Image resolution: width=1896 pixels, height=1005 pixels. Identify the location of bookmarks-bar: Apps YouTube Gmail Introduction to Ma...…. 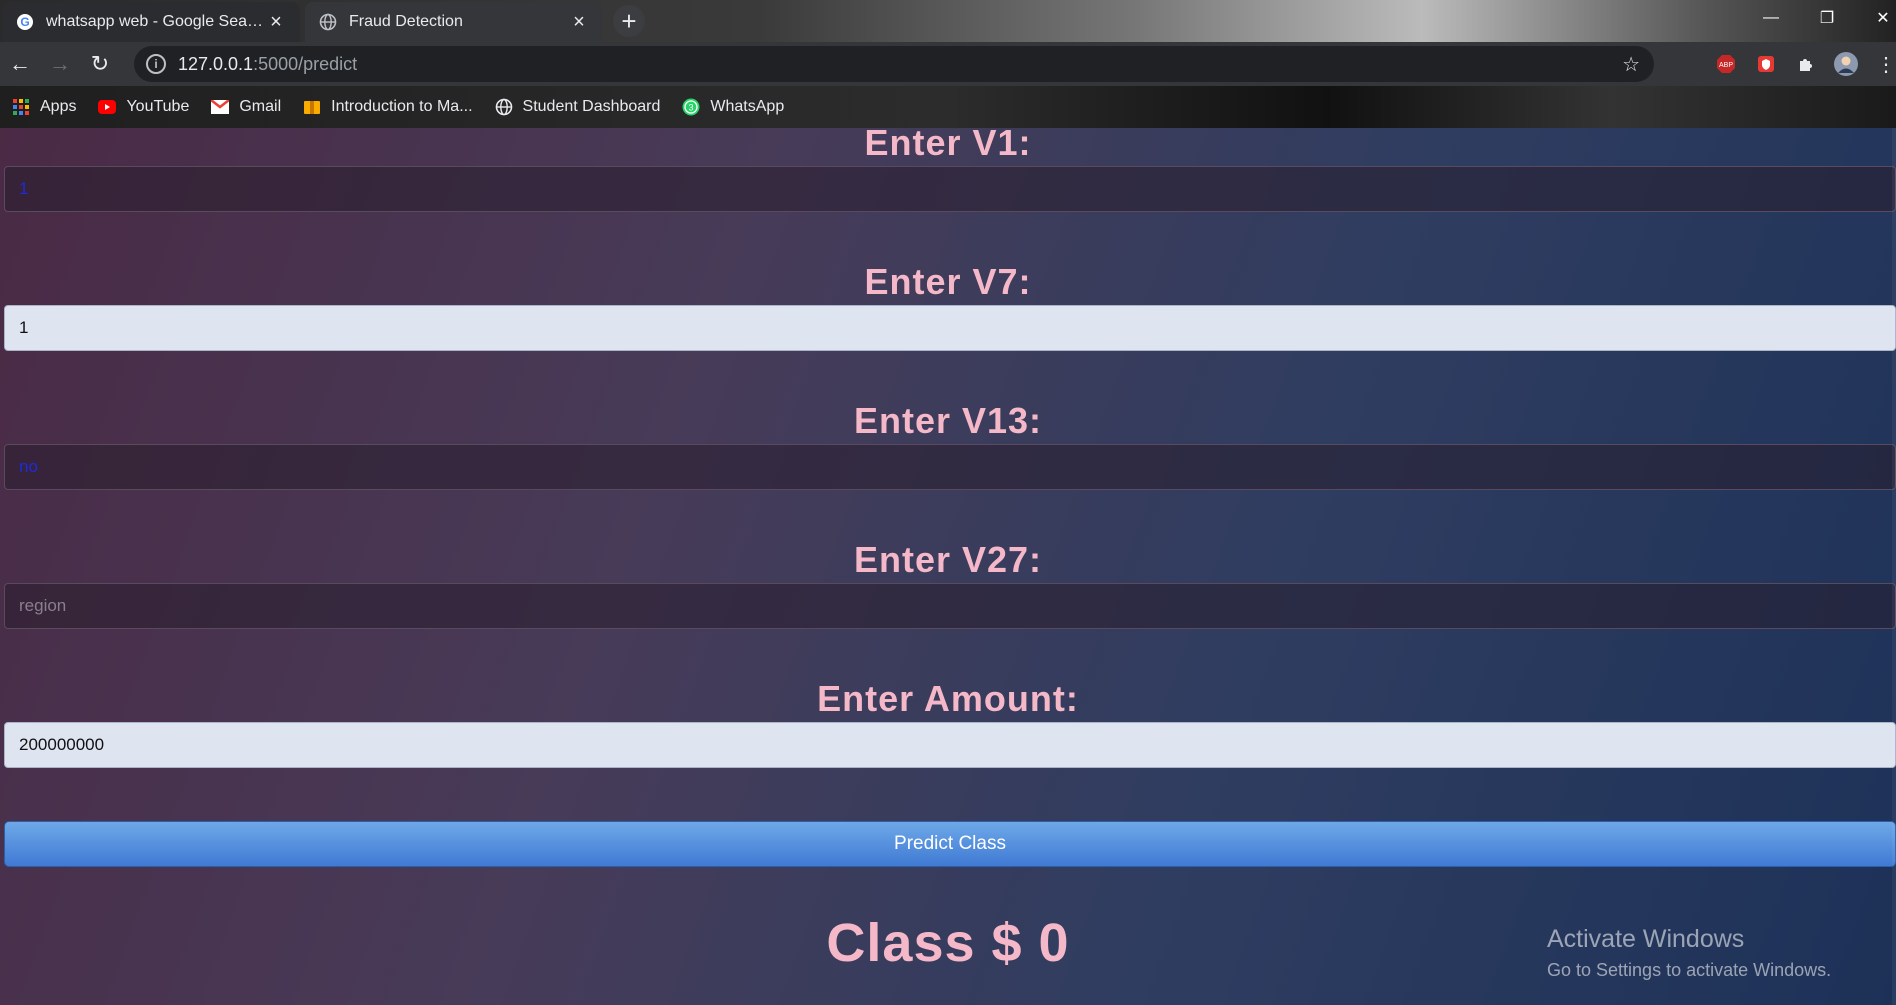
(948, 107).